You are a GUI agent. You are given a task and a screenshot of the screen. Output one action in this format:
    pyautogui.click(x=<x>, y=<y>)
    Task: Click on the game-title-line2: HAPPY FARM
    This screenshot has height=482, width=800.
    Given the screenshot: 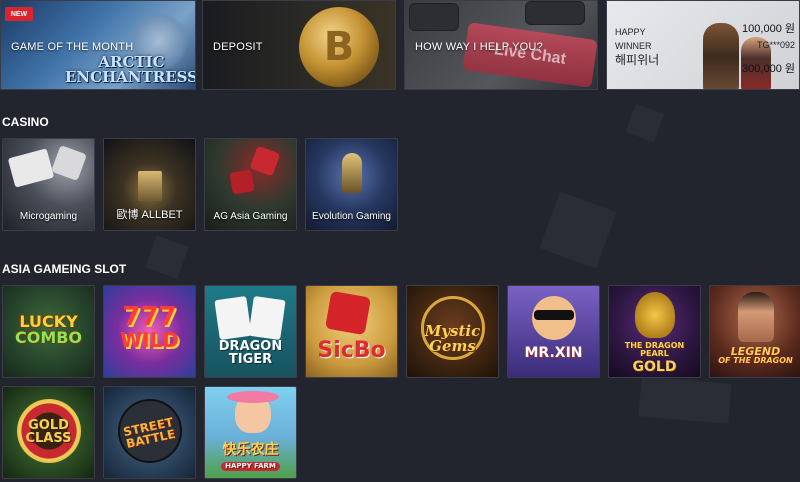 What is the action you would take?
    pyautogui.click(x=250, y=466)
    